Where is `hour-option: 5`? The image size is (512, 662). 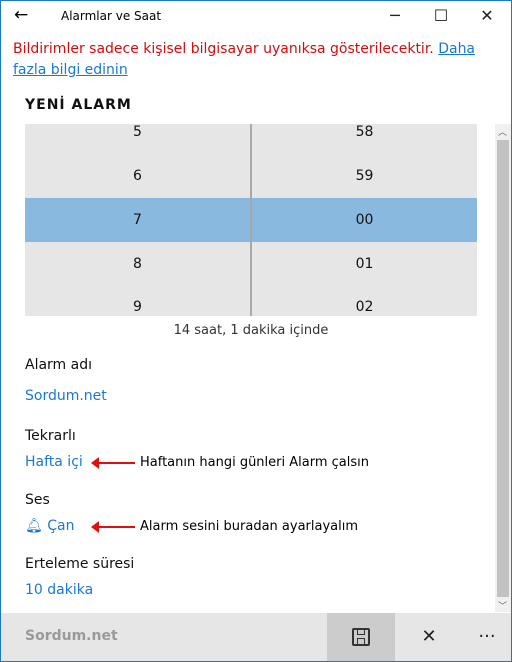
hour-option: 5 is located at coordinates (137, 132).